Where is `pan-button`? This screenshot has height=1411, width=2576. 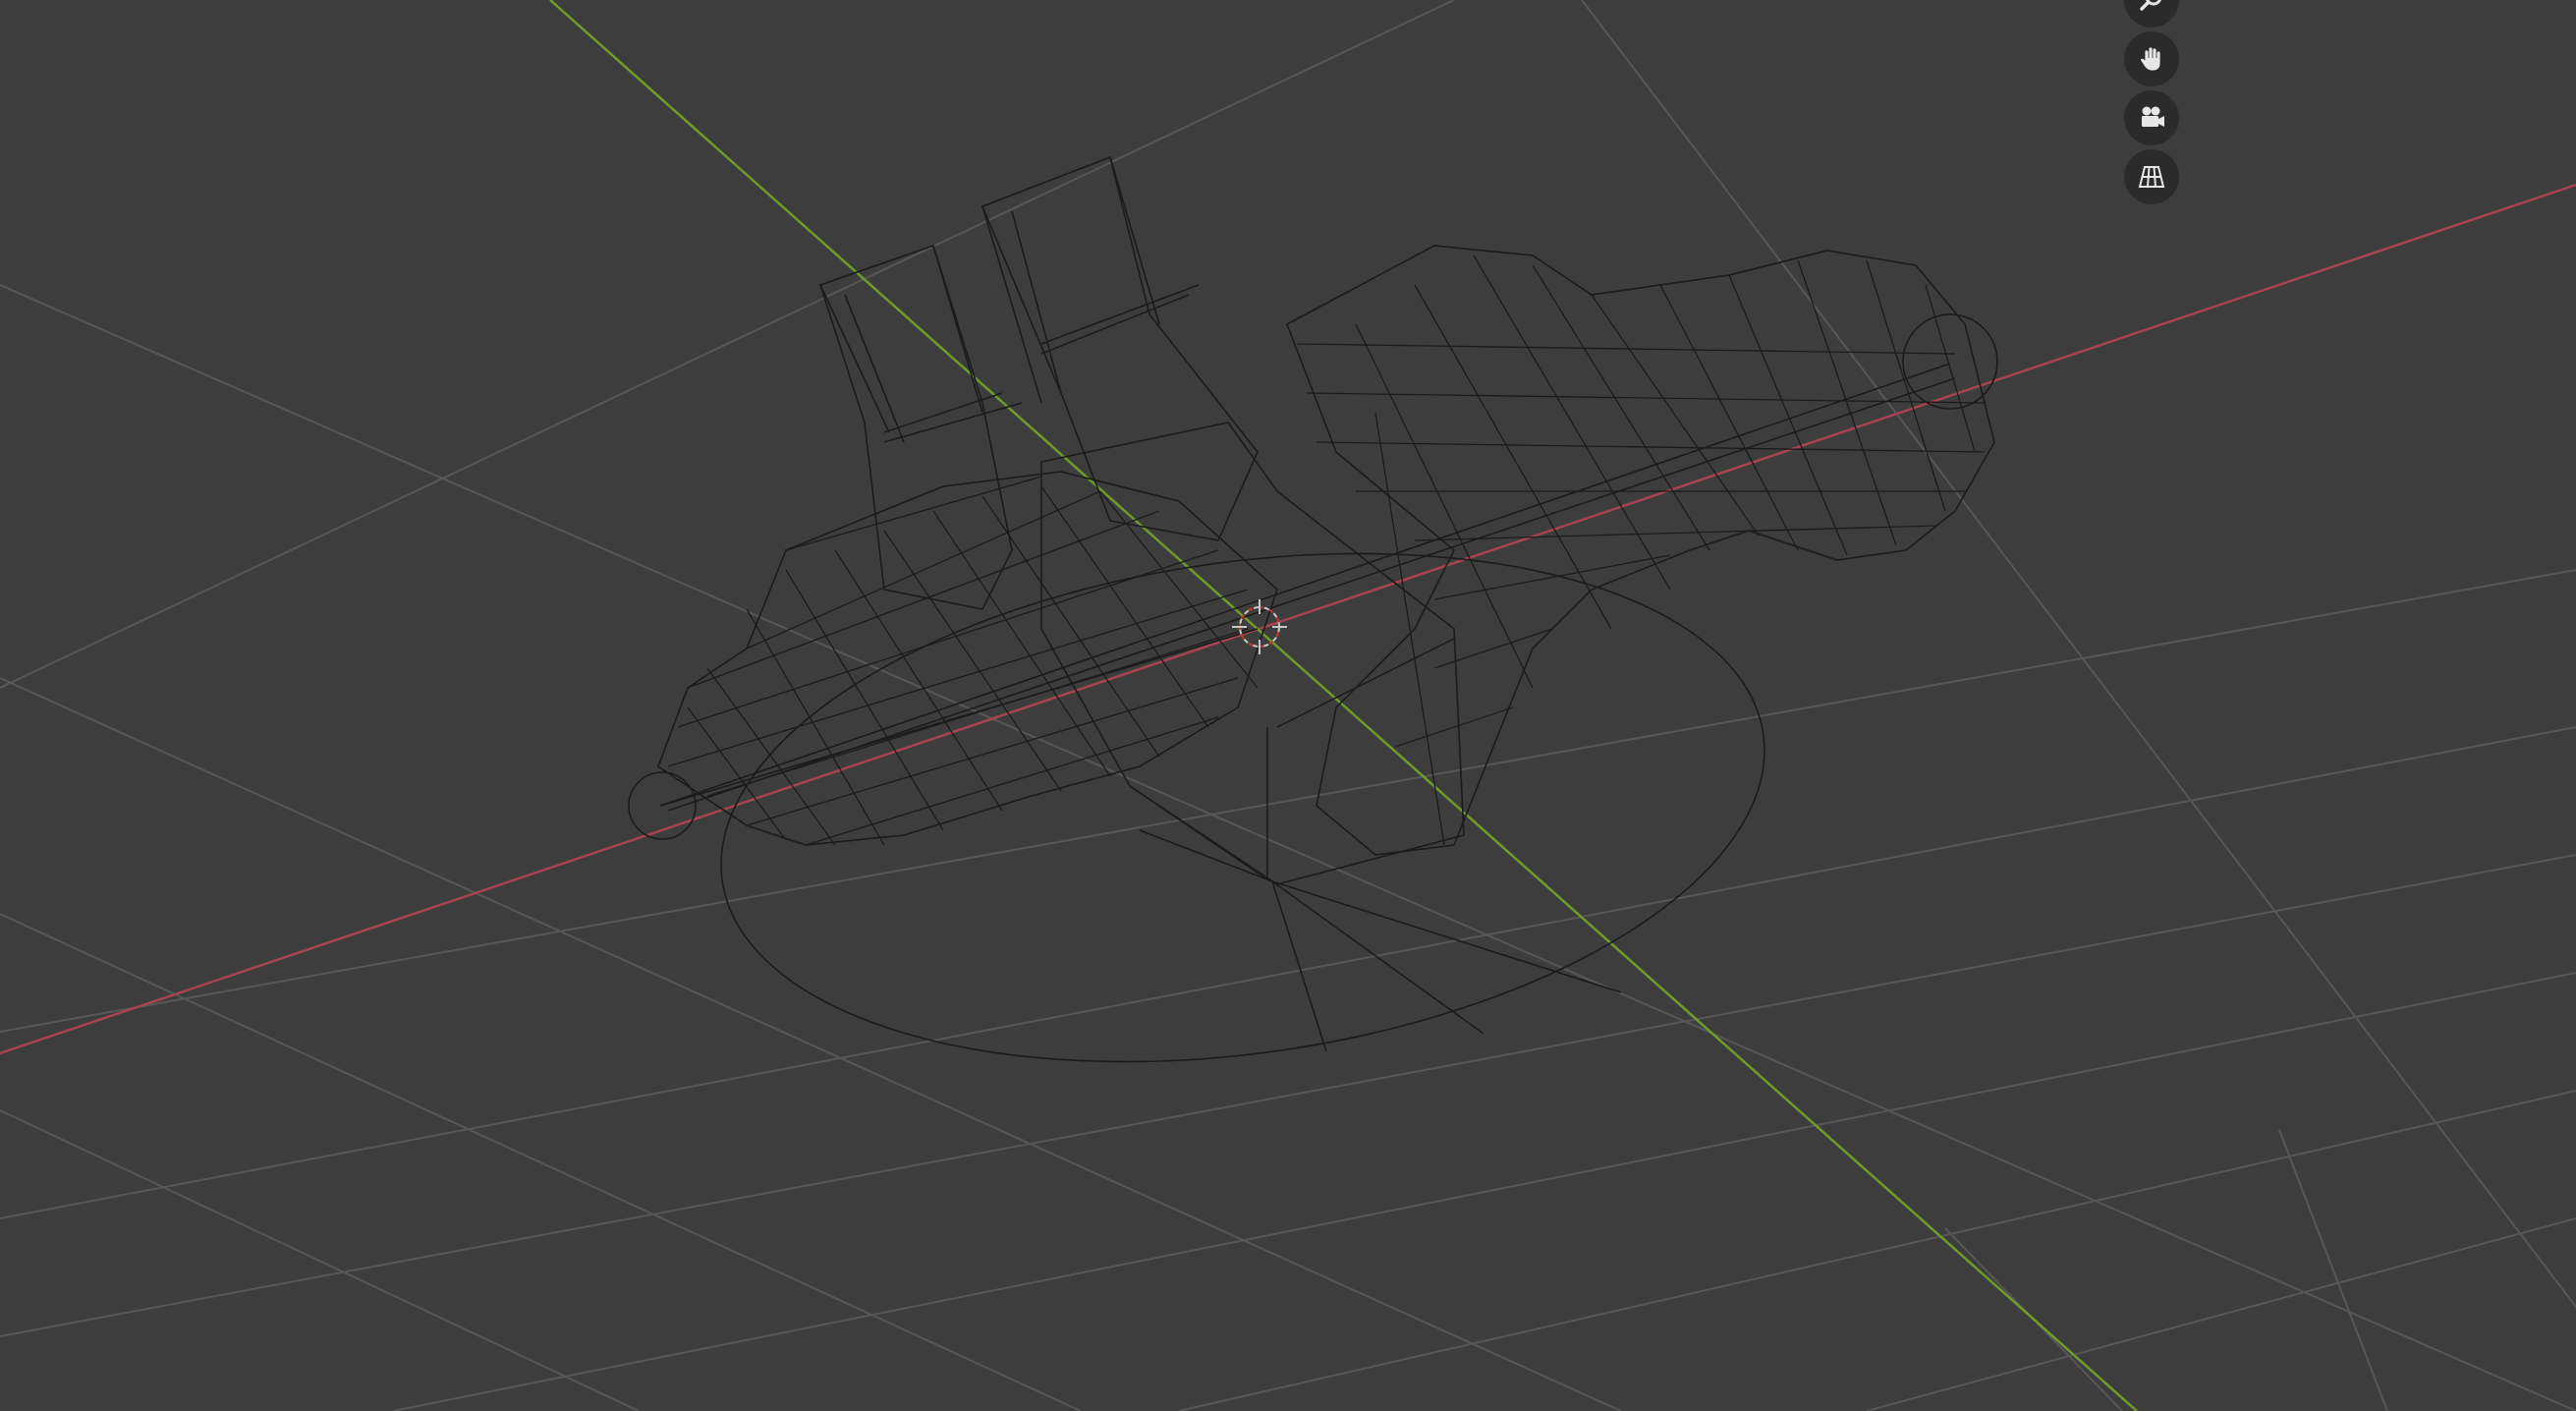
pan-button is located at coordinates (2151, 58).